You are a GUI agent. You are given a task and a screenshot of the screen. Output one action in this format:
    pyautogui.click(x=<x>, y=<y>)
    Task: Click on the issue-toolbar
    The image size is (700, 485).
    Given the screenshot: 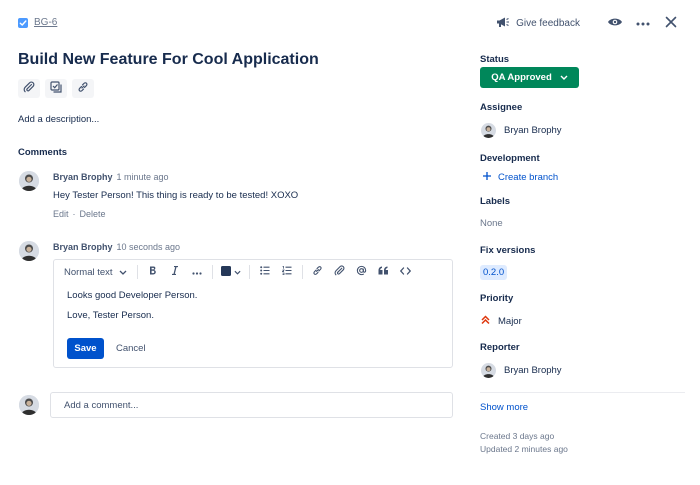 What is the action you would take?
    pyautogui.click(x=56, y=88)
    